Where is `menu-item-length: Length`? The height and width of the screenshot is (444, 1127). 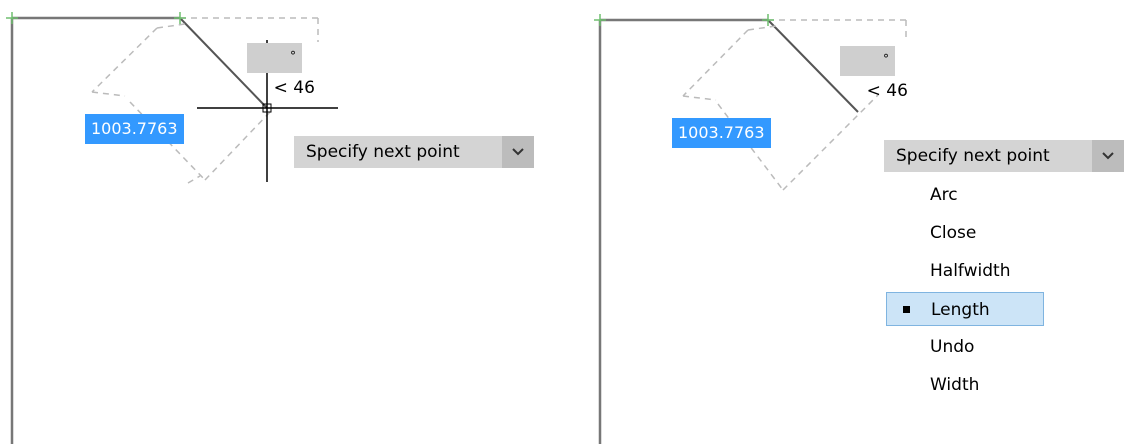
menu-item-length: Length is located at coordinates (965, 309).